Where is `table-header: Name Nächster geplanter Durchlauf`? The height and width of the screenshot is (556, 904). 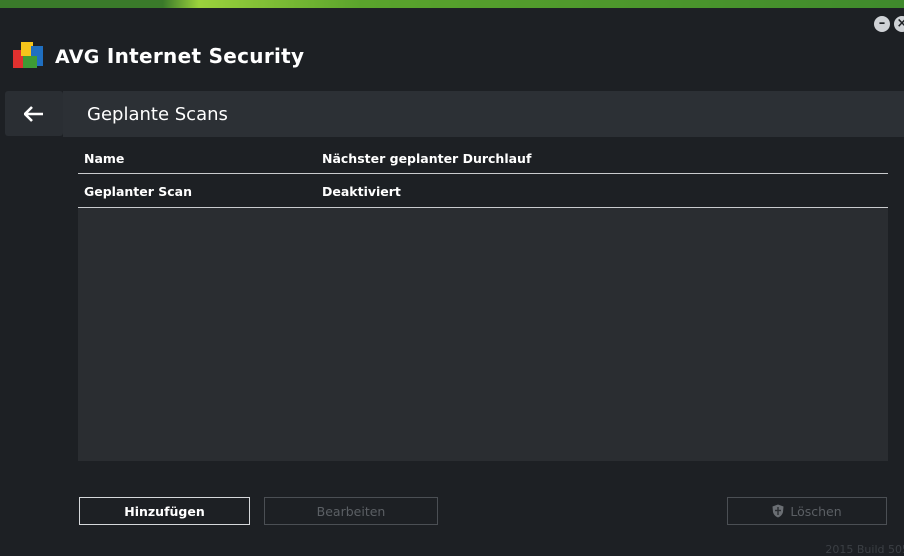
table-header: Name Nächster geplanter Durchlauf is located at coordinates (483, 158).